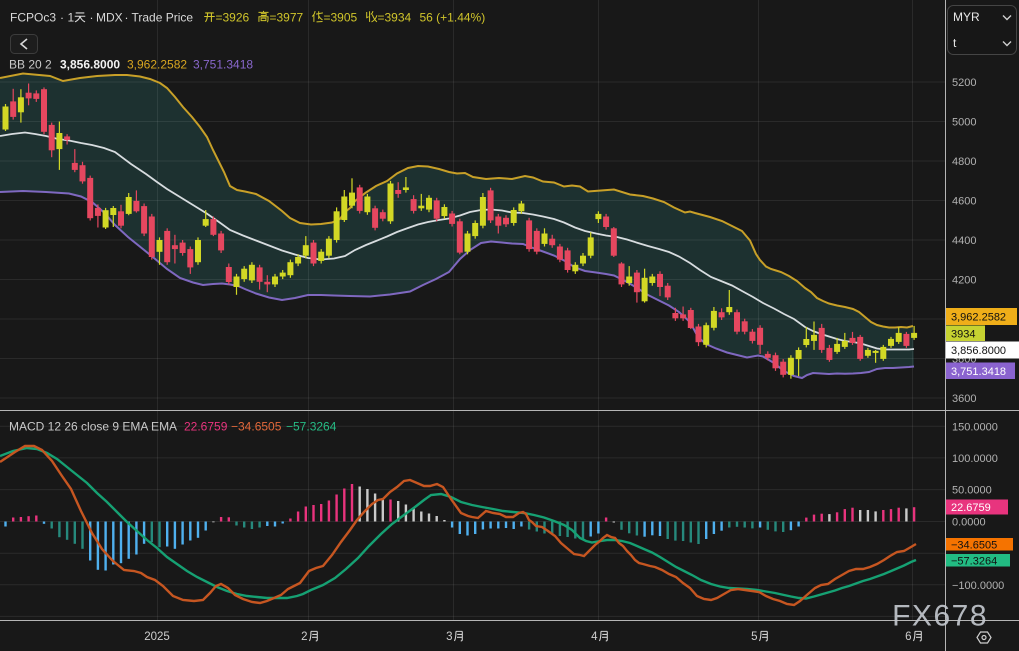 The image size is (1019, 651). I want to click on svg-text: MACD 12 26 close 9 EMA EMA, so click(93, 427).